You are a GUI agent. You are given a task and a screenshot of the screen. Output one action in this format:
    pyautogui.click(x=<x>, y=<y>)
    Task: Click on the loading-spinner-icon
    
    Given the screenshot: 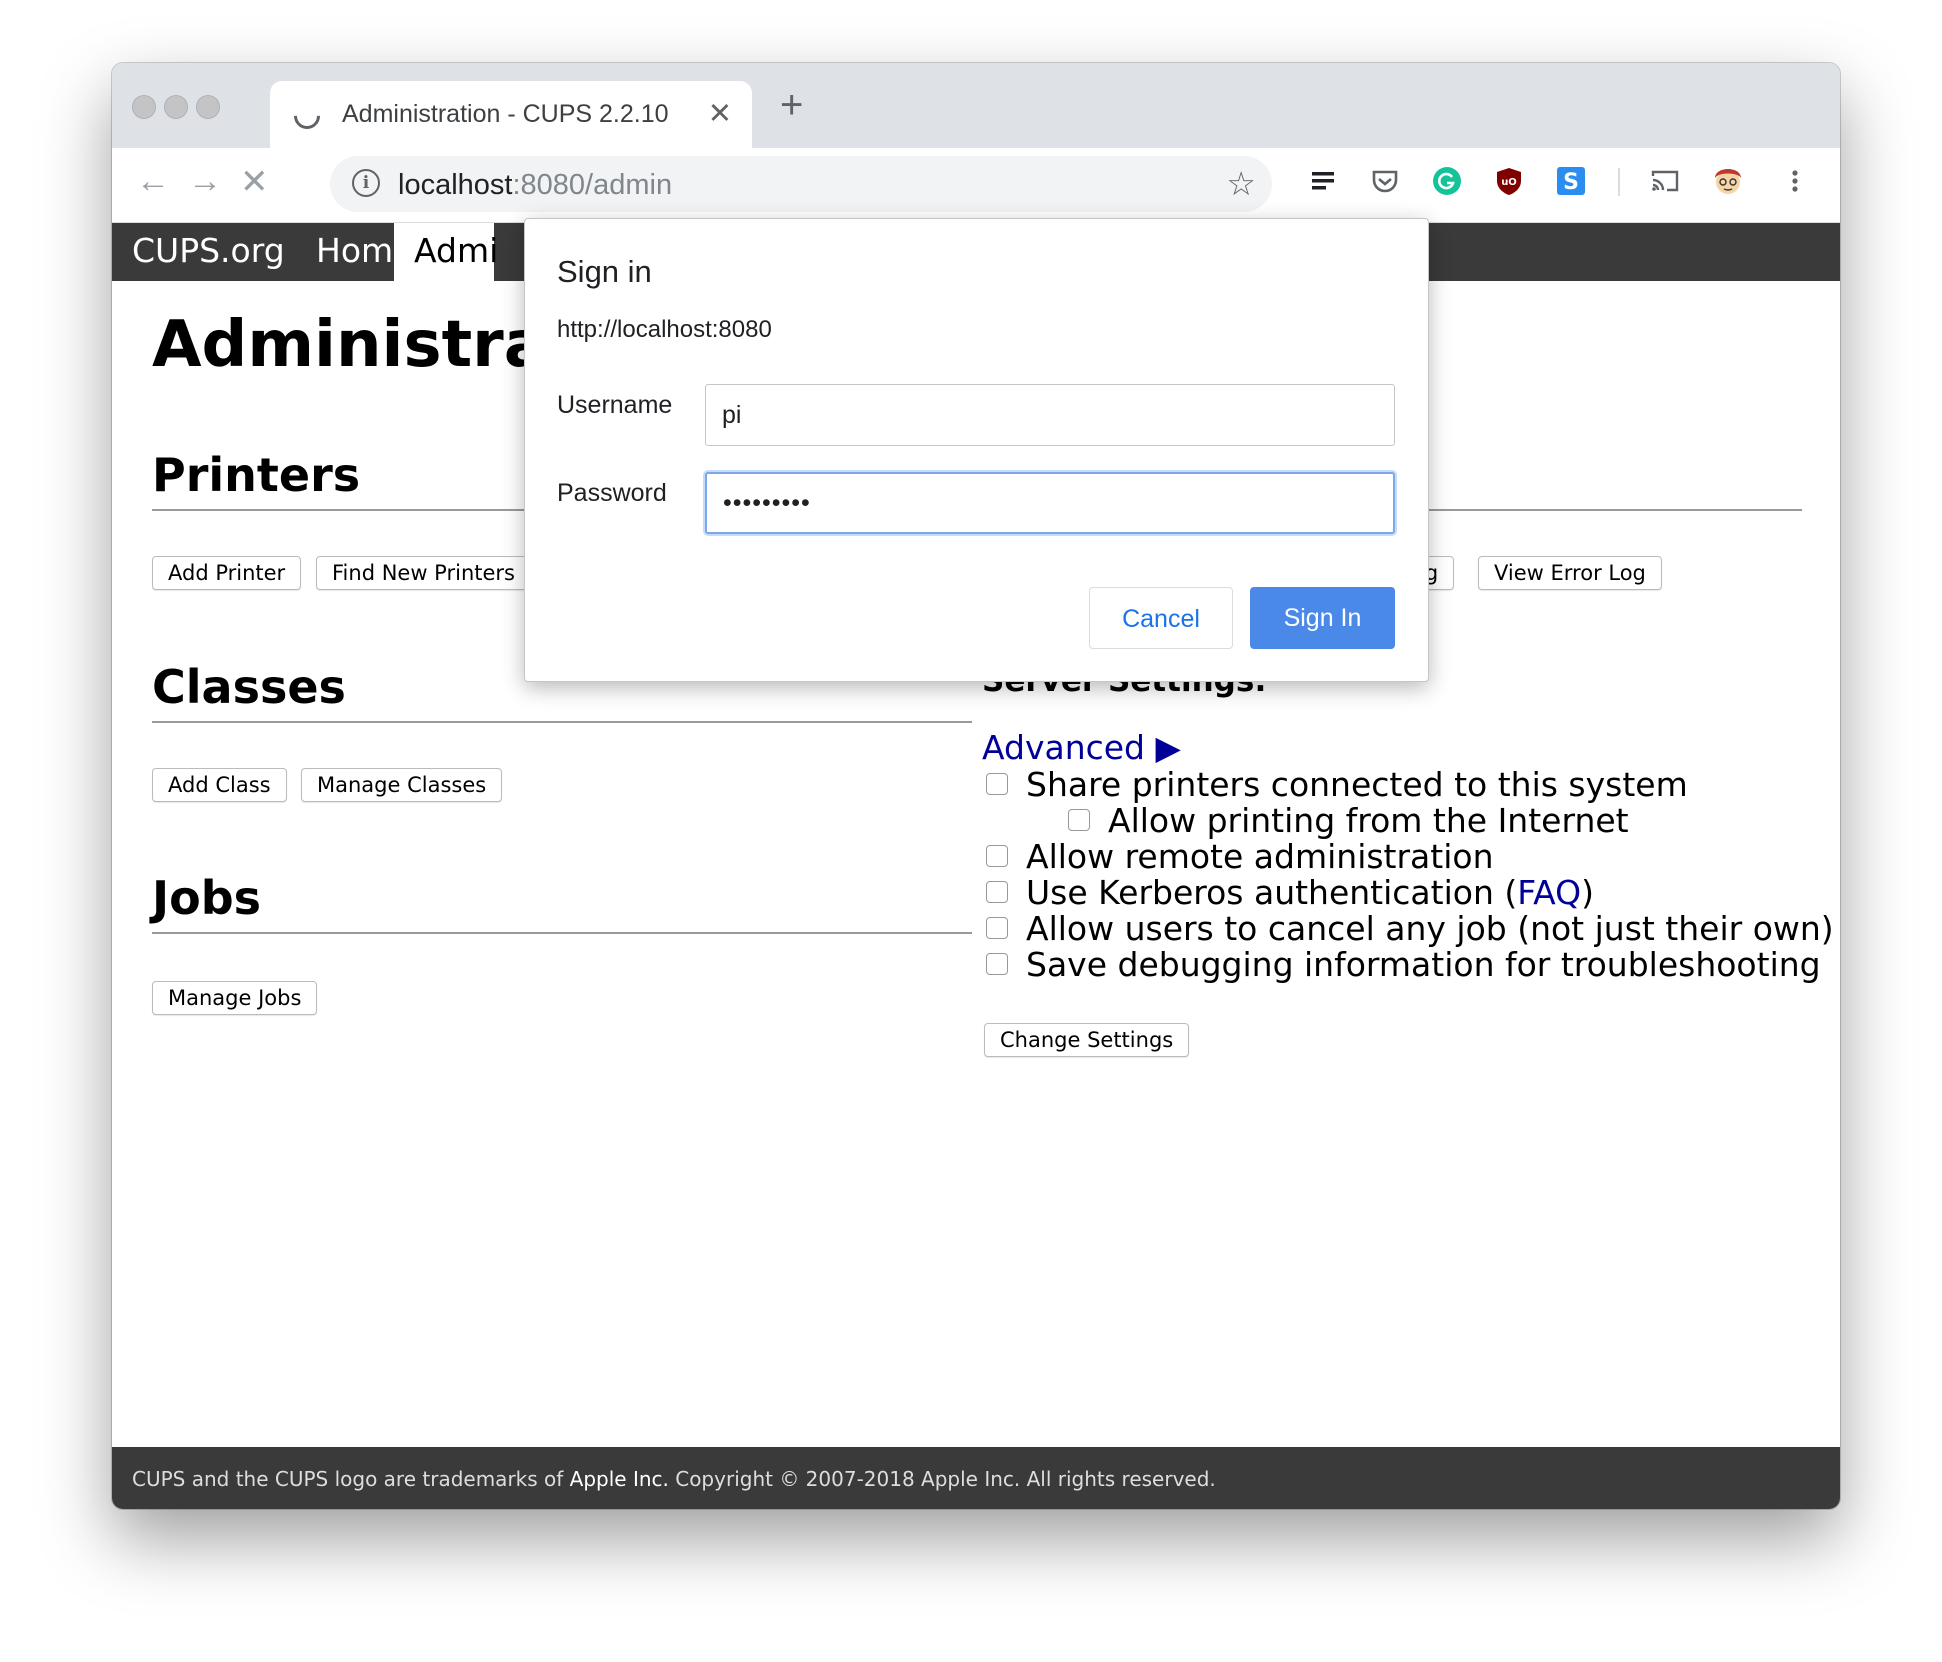 What is the action you would take?
    pyautogui.click(x=307, y=116)
    